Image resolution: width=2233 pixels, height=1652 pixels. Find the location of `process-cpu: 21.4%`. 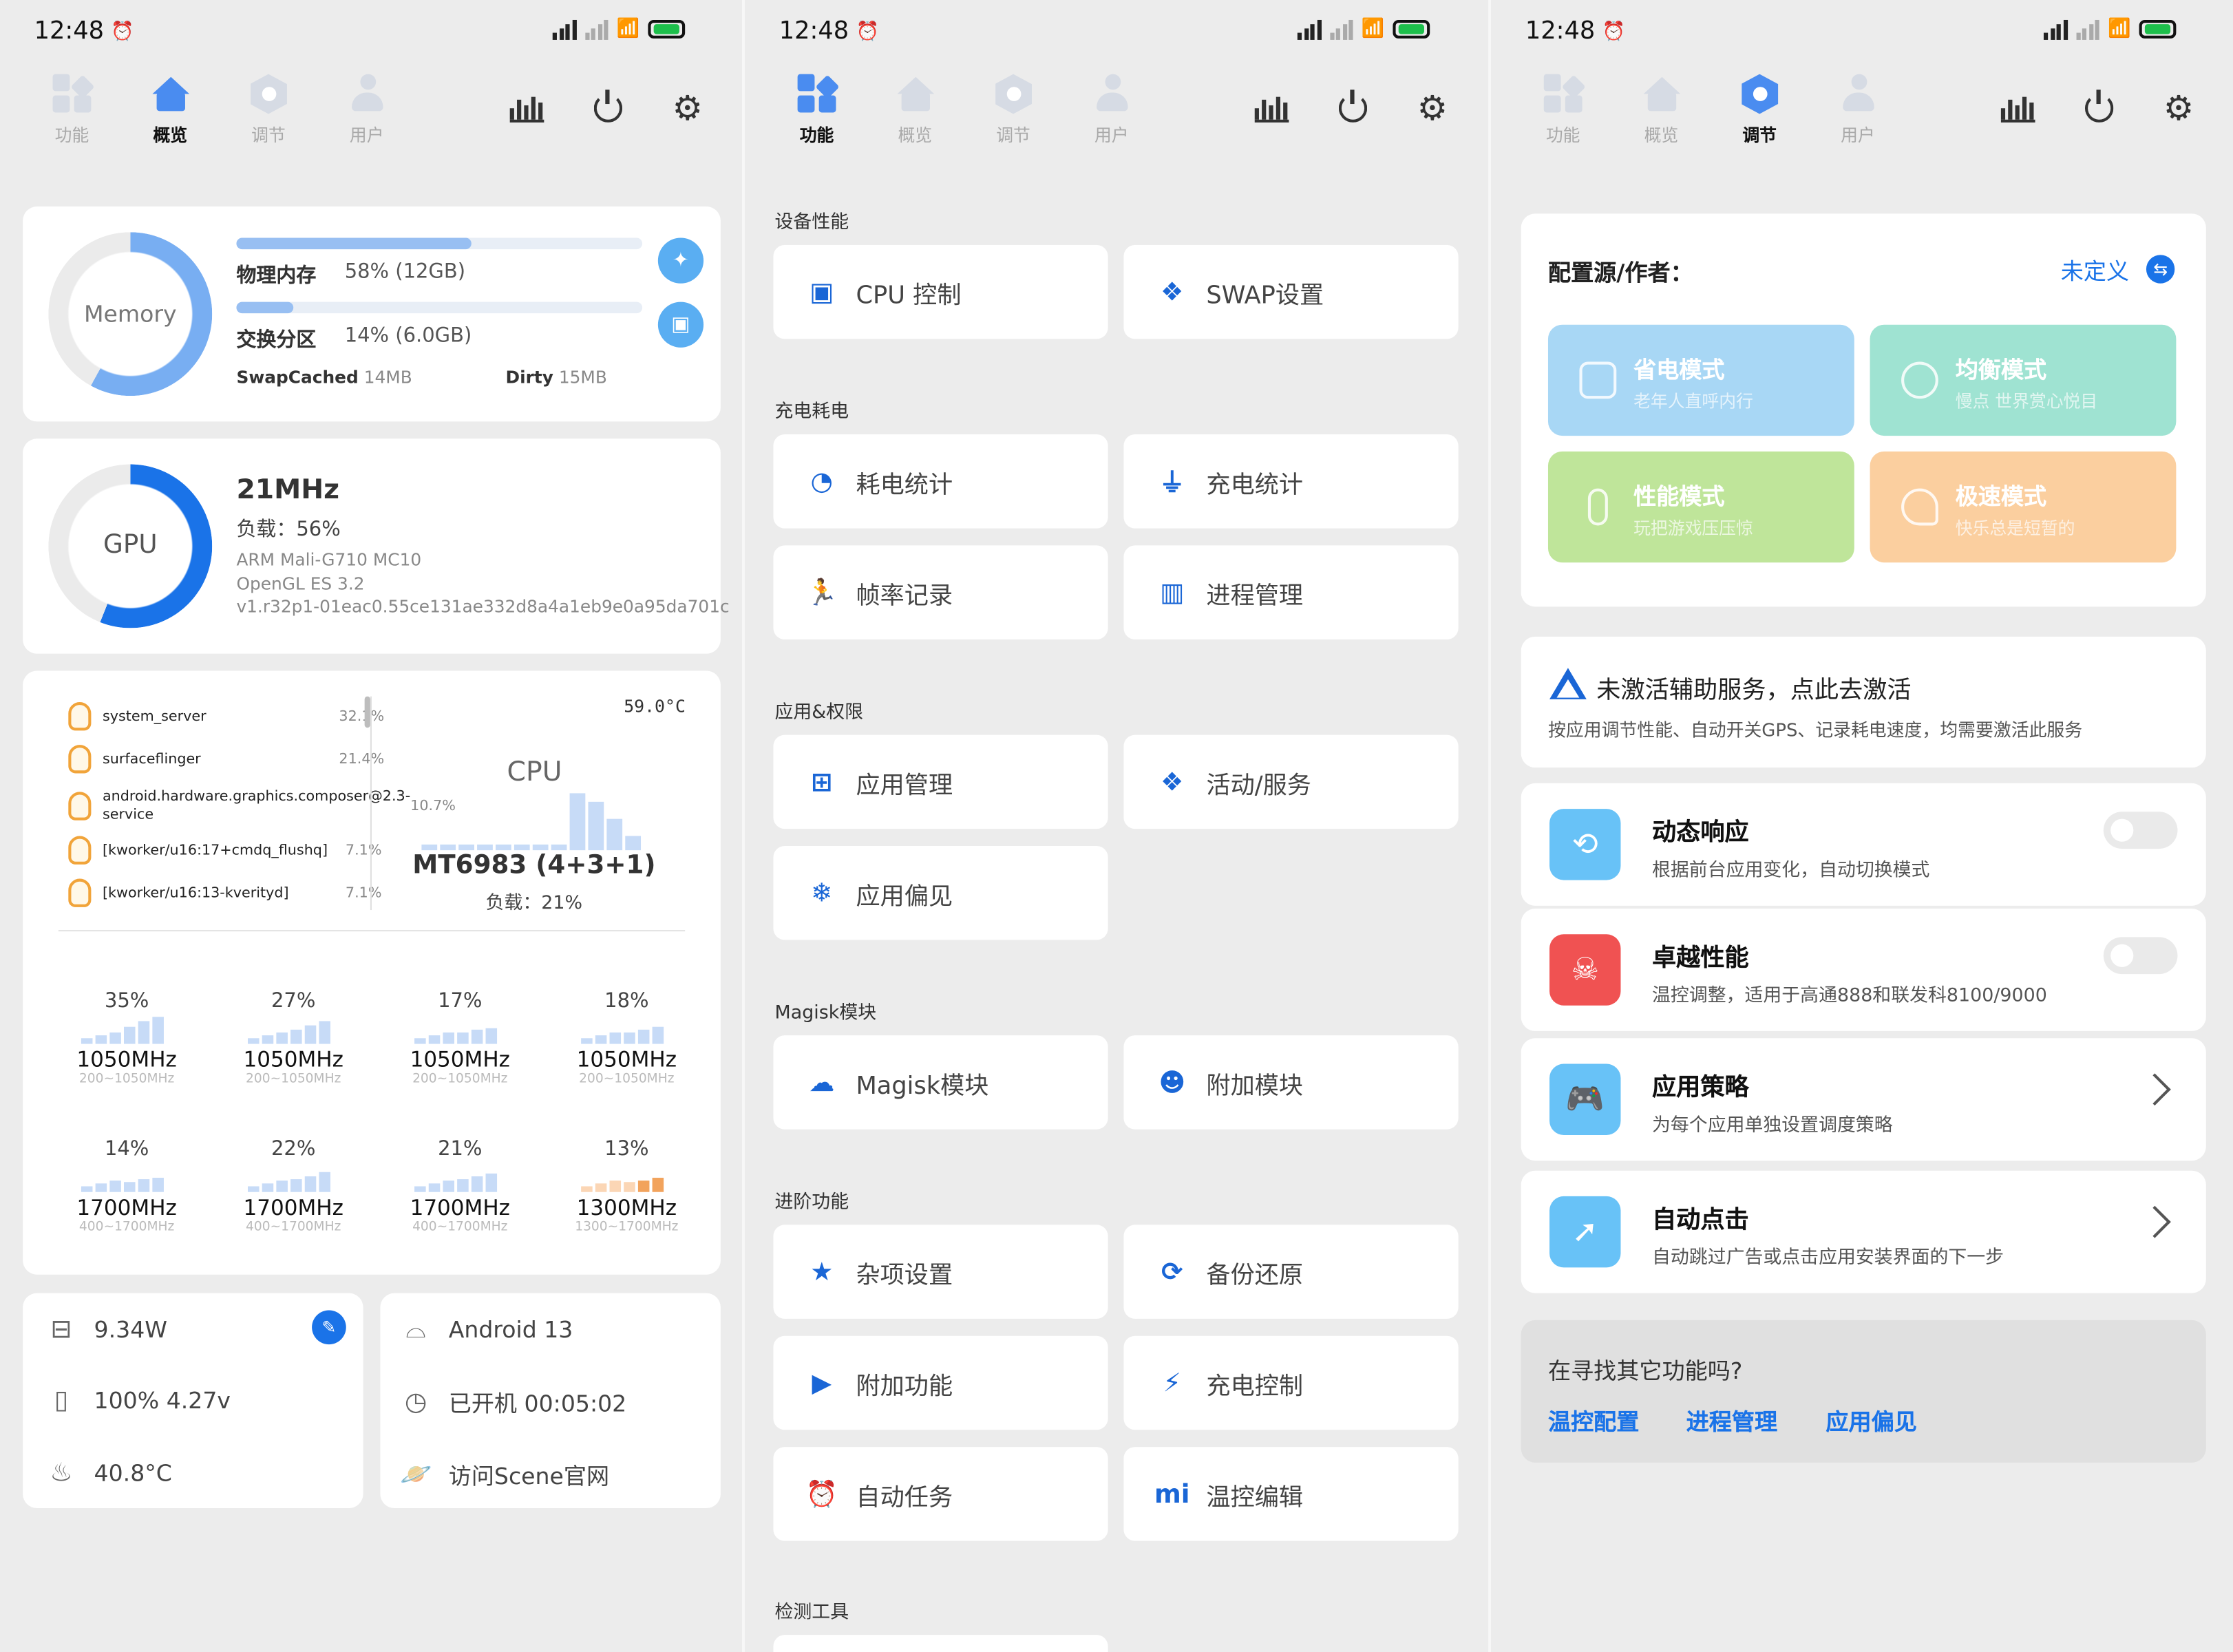

process-cpu: 21.4% is located at coordinates (362, 759).